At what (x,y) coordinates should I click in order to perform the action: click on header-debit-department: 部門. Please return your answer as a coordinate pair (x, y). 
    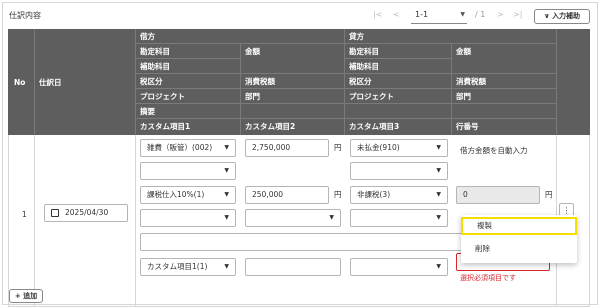
    Looking at the image, I should click on (292, 96).